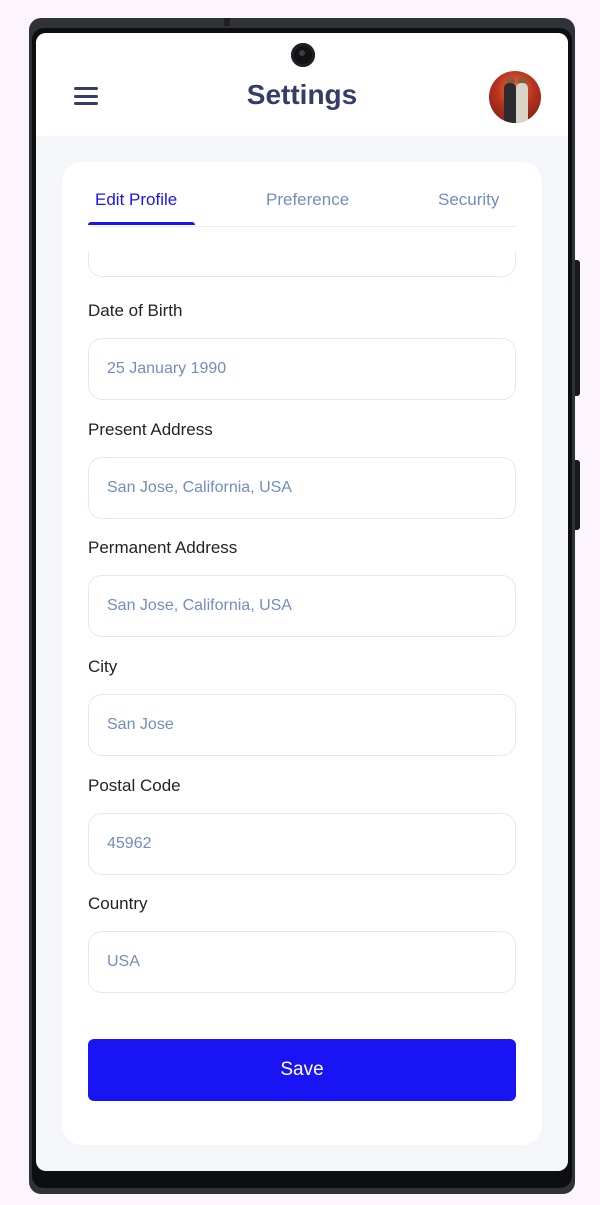 This screenshot has height=1205, width=600. Describe the element at coordinates (468, 200) in the screenshot. I see `tab-security: Security` at that location.